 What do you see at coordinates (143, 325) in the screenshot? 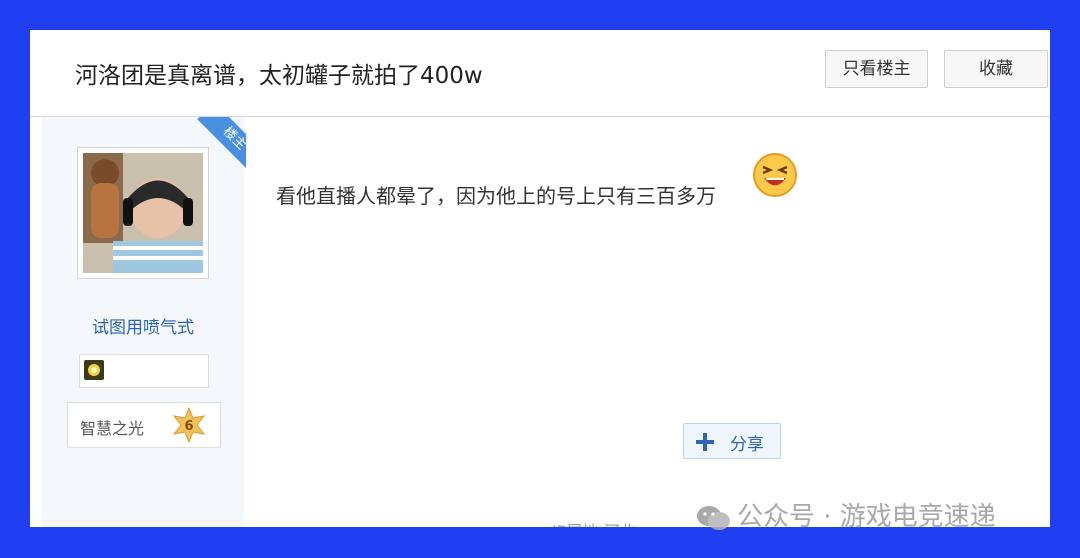
I see `author-username: 试图用喷气式` at bounding box center [143, 325].